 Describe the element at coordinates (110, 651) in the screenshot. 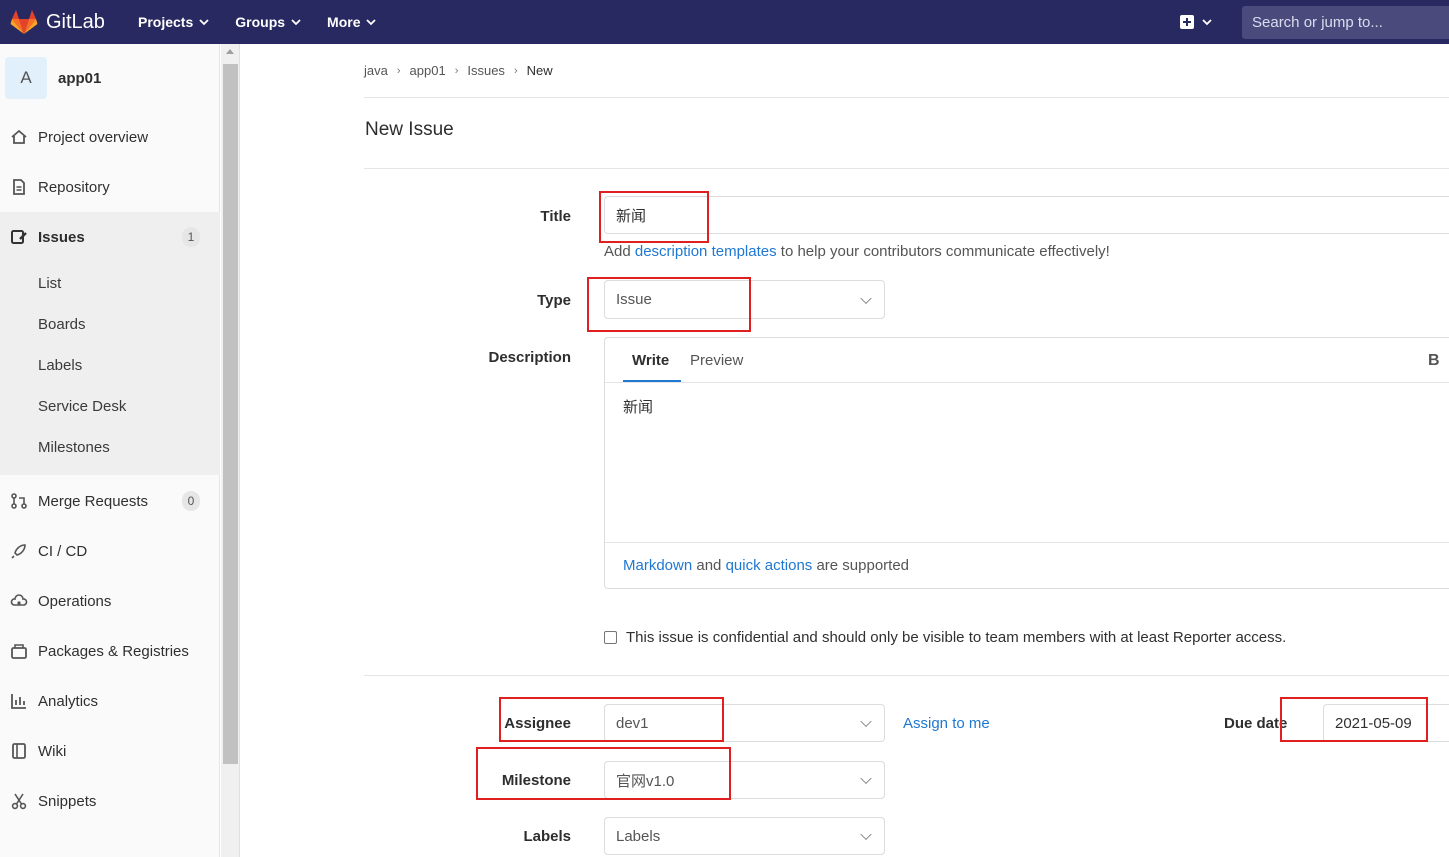

I see `sidebar-item-packages-registries: Packages & Registries` at that location.